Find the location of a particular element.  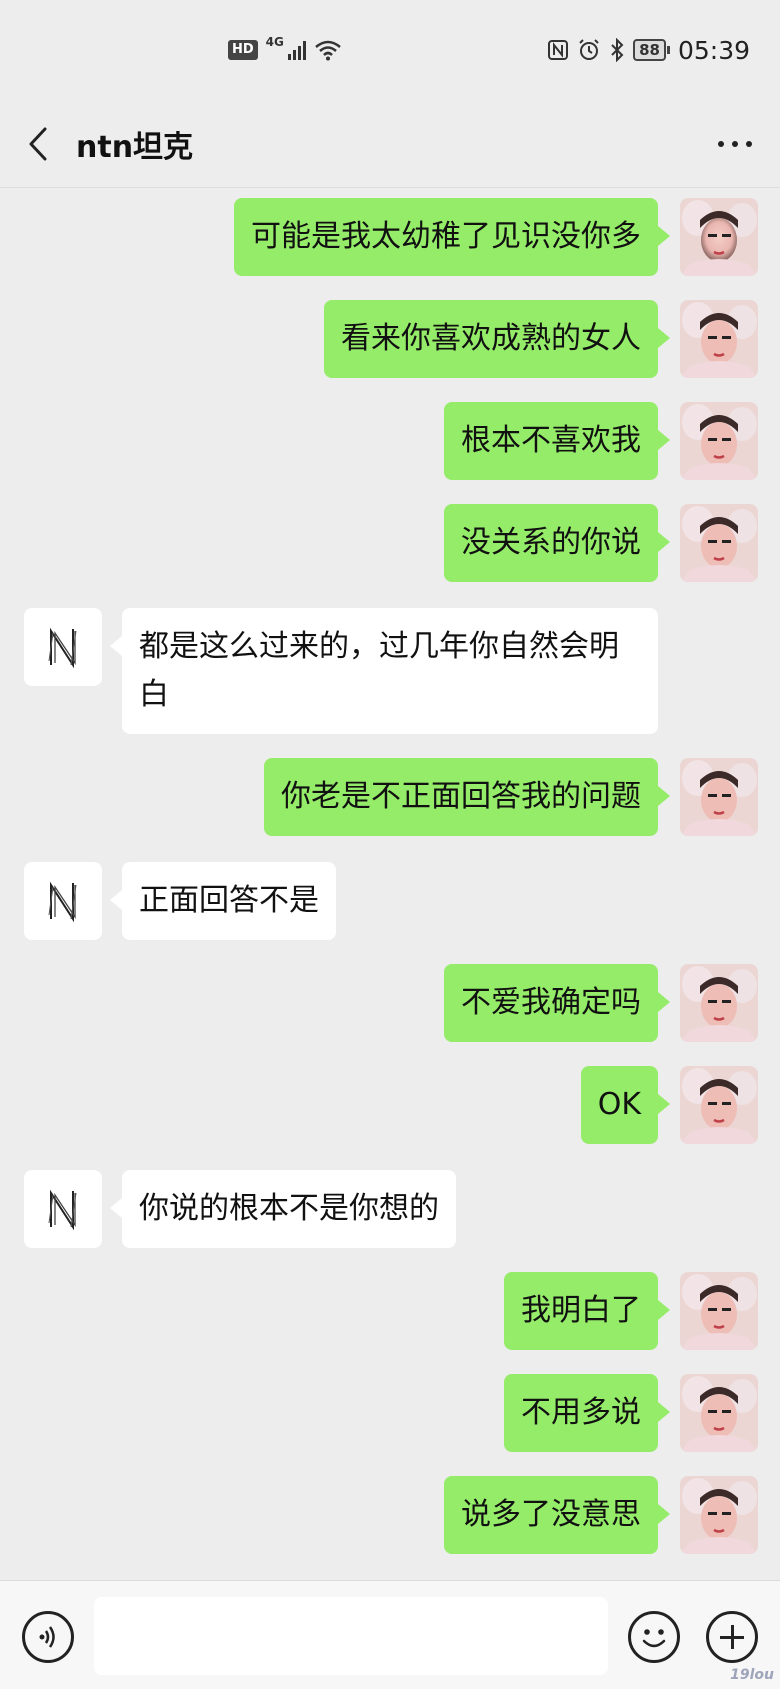

message-bubble-sent: 根本不喜欢我 is located at coordinates (557, 441).